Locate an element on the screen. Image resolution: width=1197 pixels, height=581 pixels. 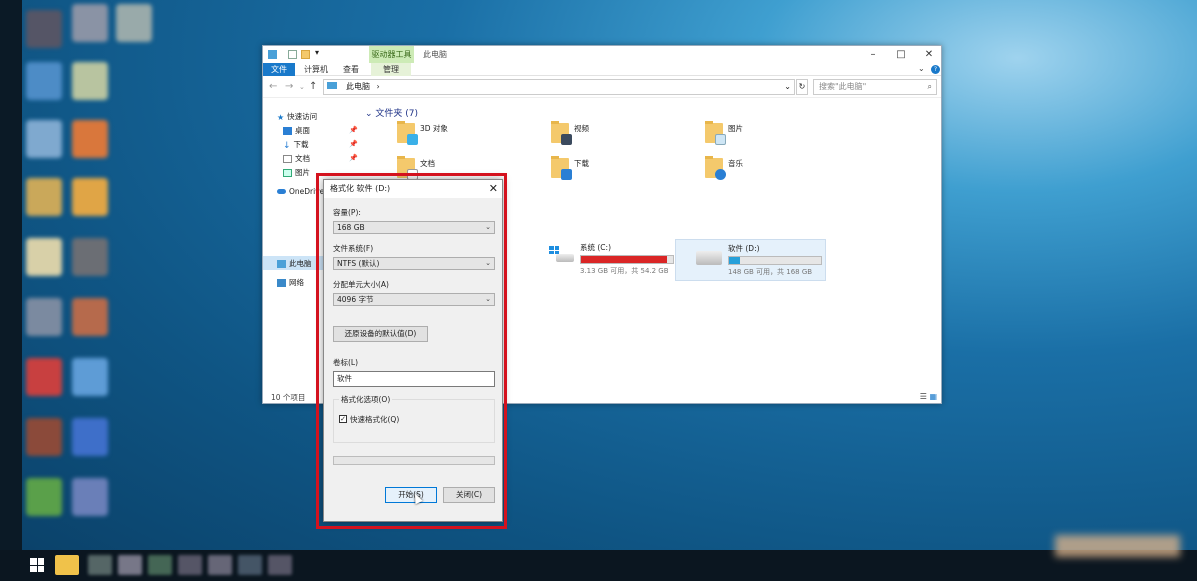
folder-label: 3D 对象 is located at coordinates (434, 128).